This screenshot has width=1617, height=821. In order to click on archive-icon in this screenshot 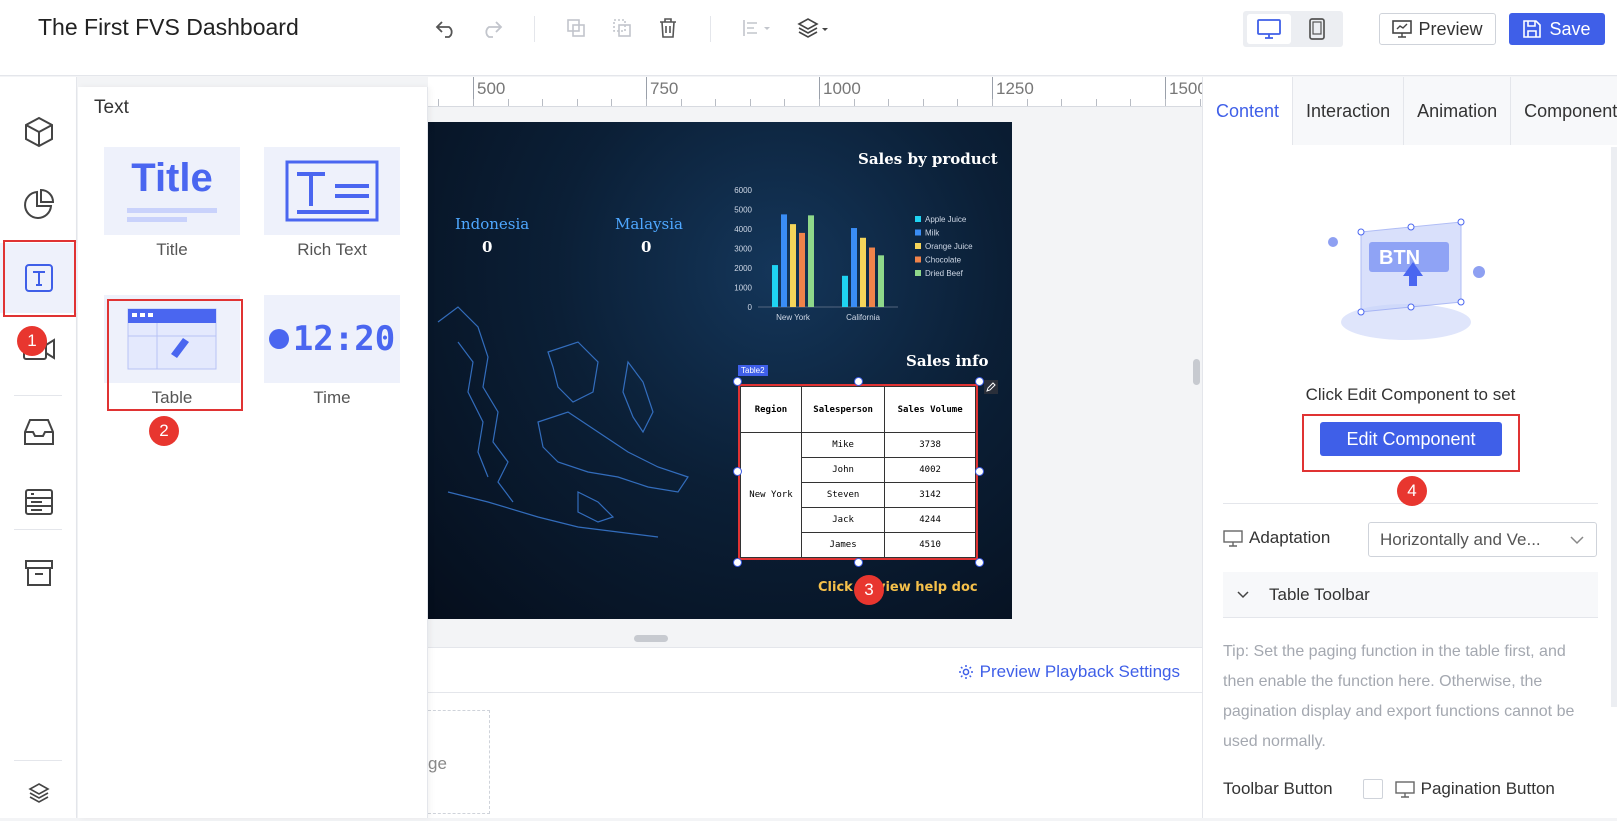, I will do `click(38, 573)`.